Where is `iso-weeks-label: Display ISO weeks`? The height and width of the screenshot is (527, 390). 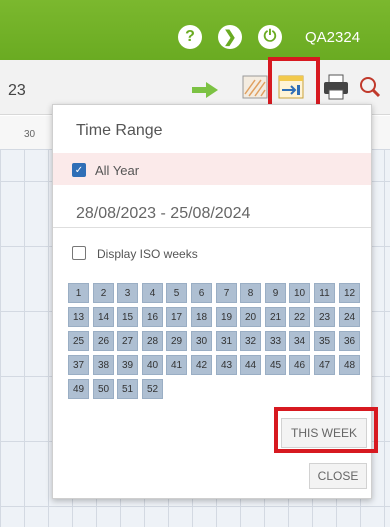
iso-weeks-label: Display ISO weeks is located at coordinates (147, 254).